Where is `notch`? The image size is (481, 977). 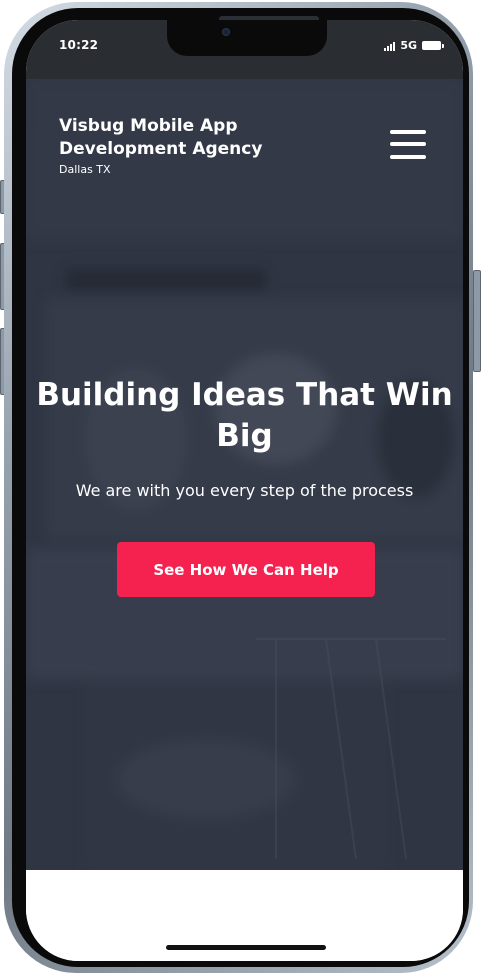
notch is located at coordinates (247, 38).